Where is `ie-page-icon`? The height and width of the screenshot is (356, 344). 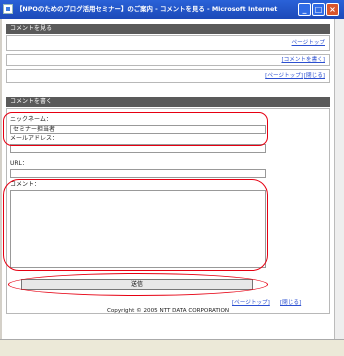
ie-page-icon is located at coordinates (8, 9).